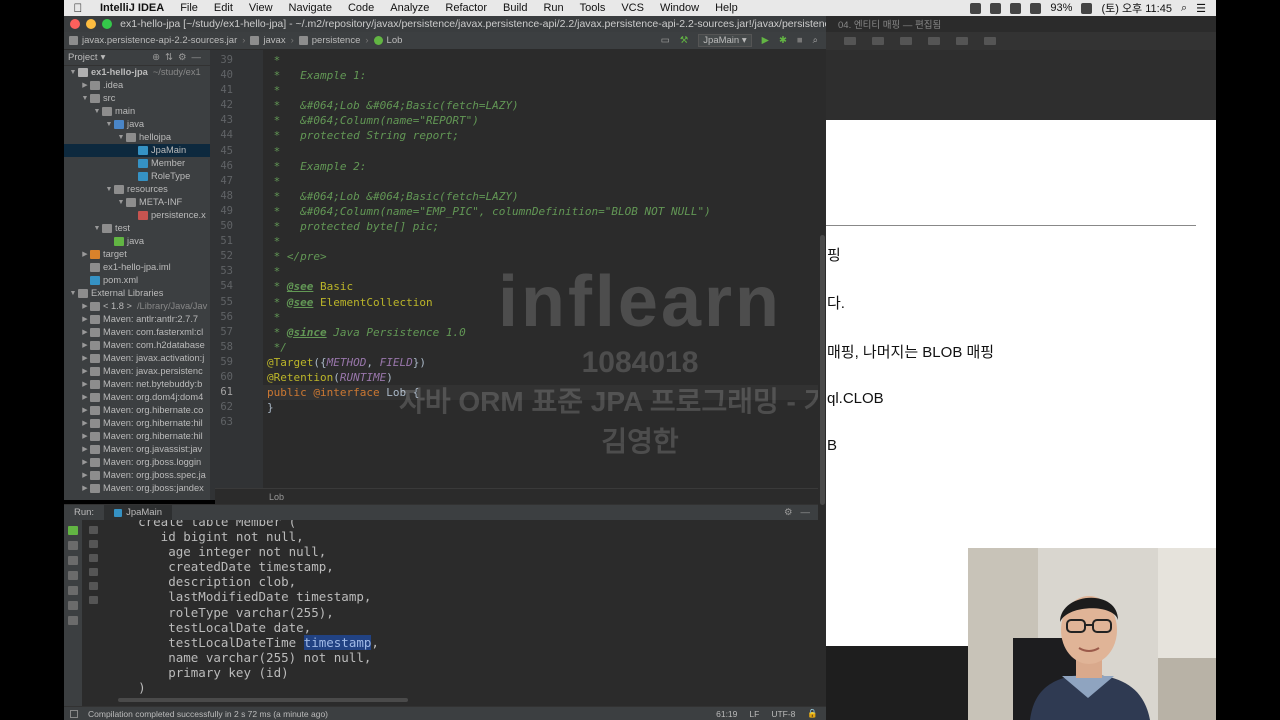 The height and width of the screenshot is (720, 1280). What do you see at coordinates (754, 714) in the screenshot?
I see `line-separator: LF` at bounding box center [754, 714].